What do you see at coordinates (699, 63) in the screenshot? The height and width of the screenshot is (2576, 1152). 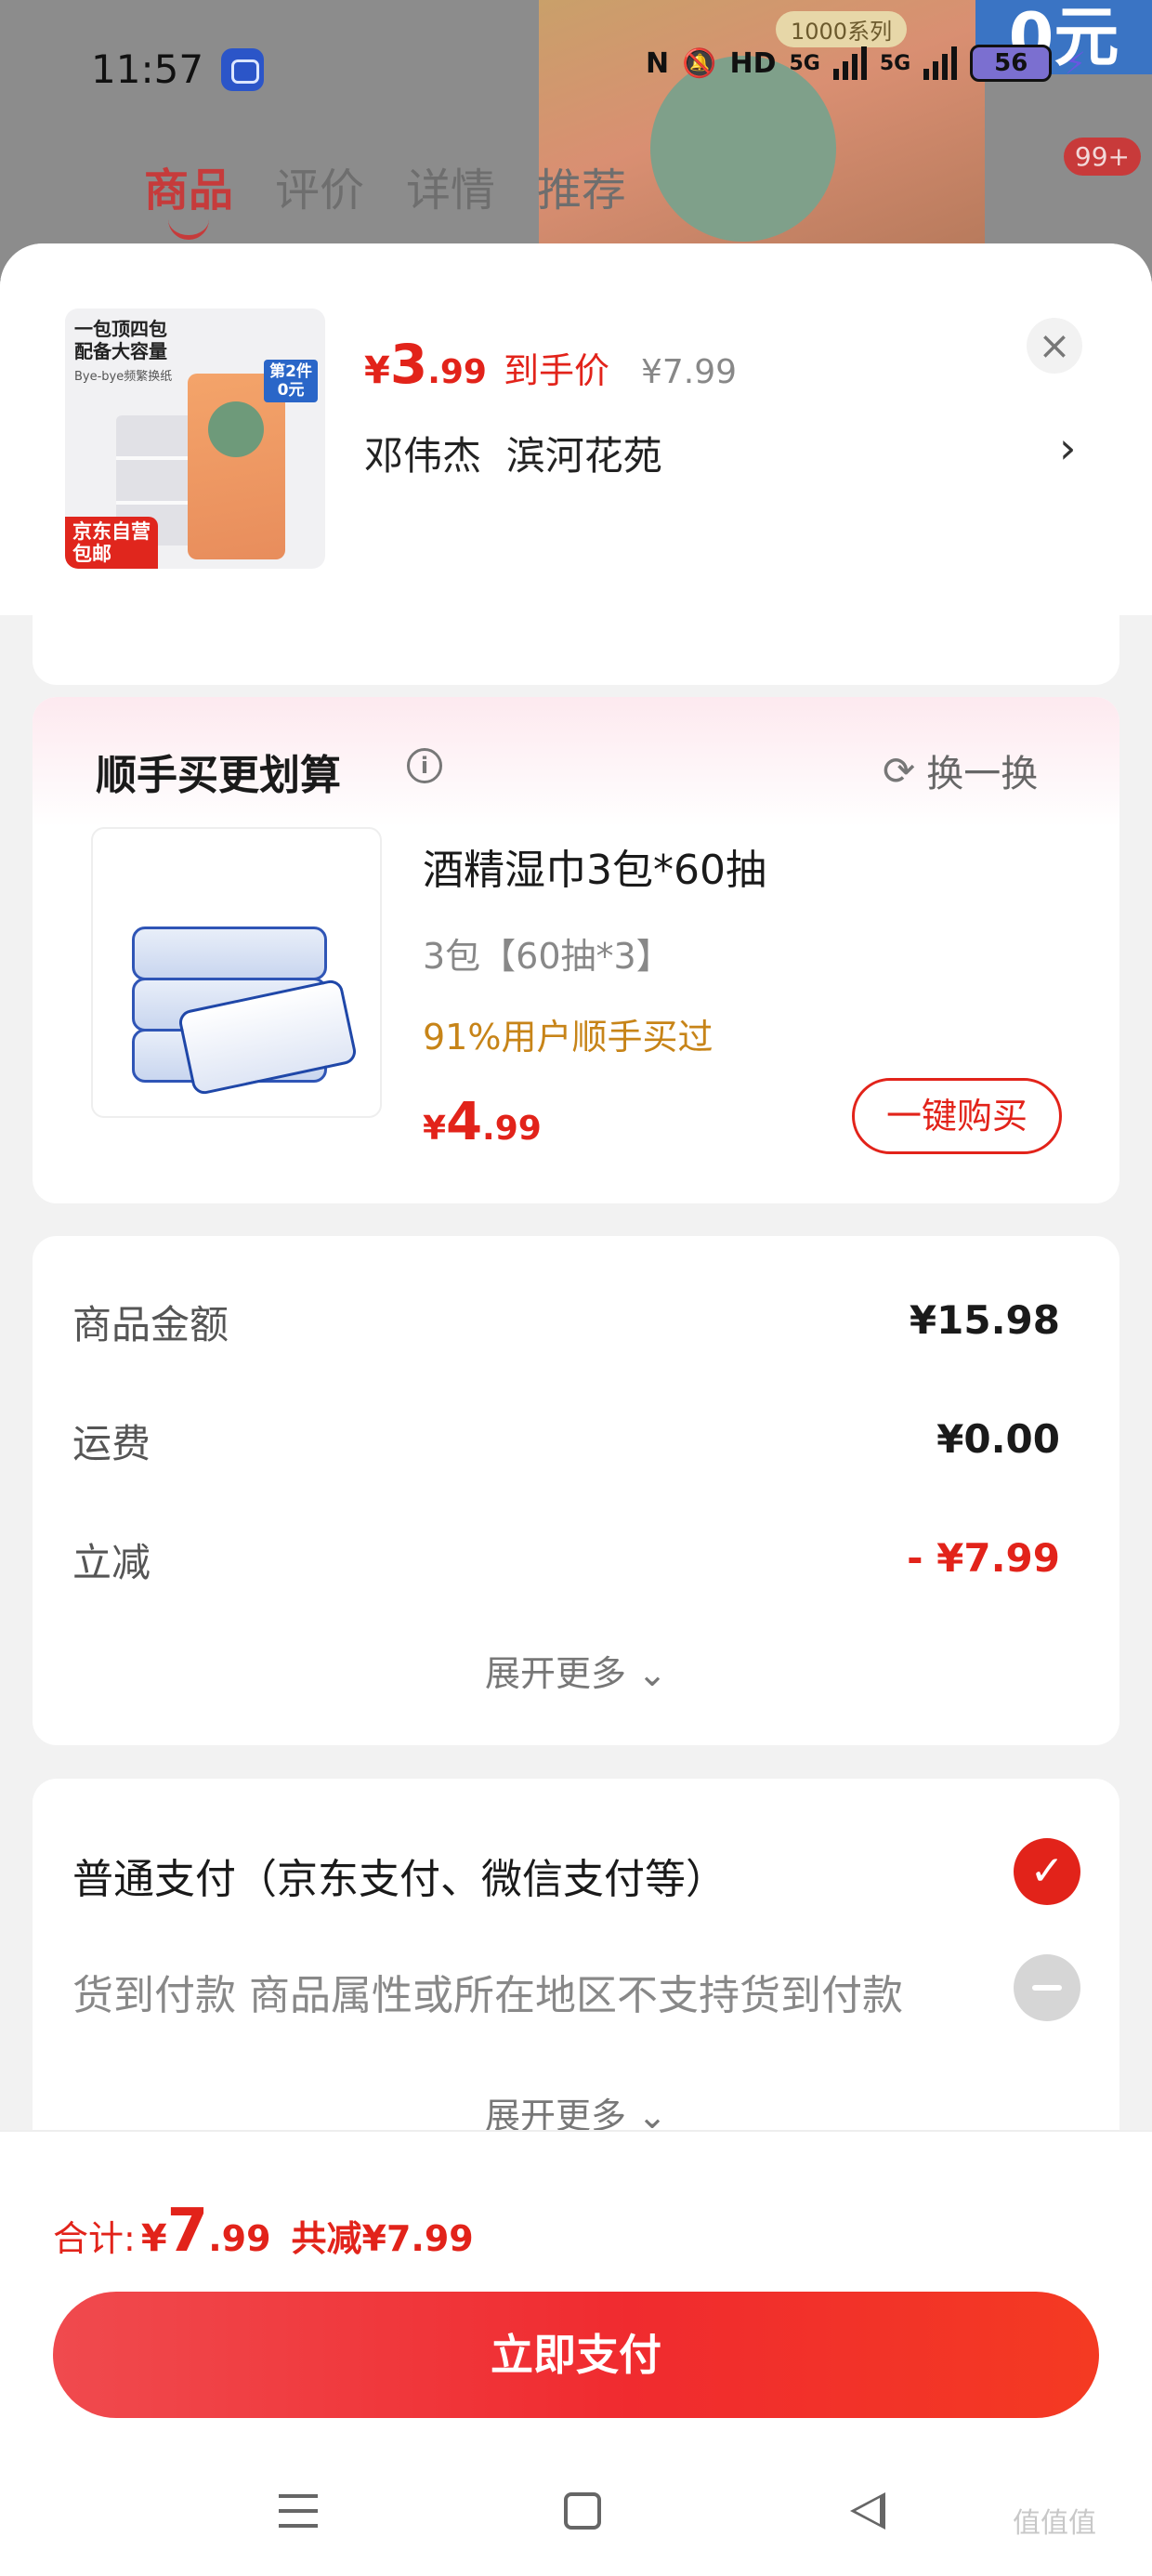 I see `mute-bell-icon: 🔕` at bounding box center [699, 63].